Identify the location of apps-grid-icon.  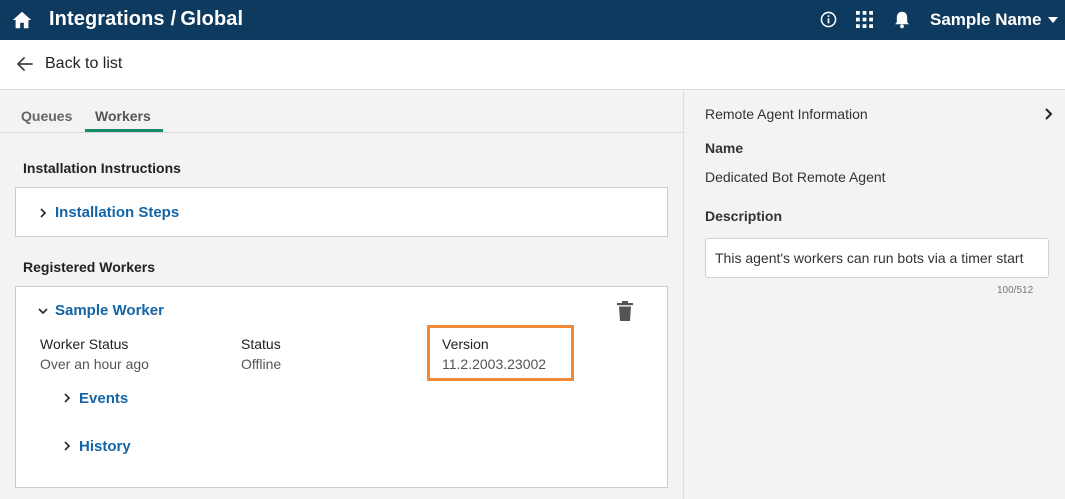
(864, 19).